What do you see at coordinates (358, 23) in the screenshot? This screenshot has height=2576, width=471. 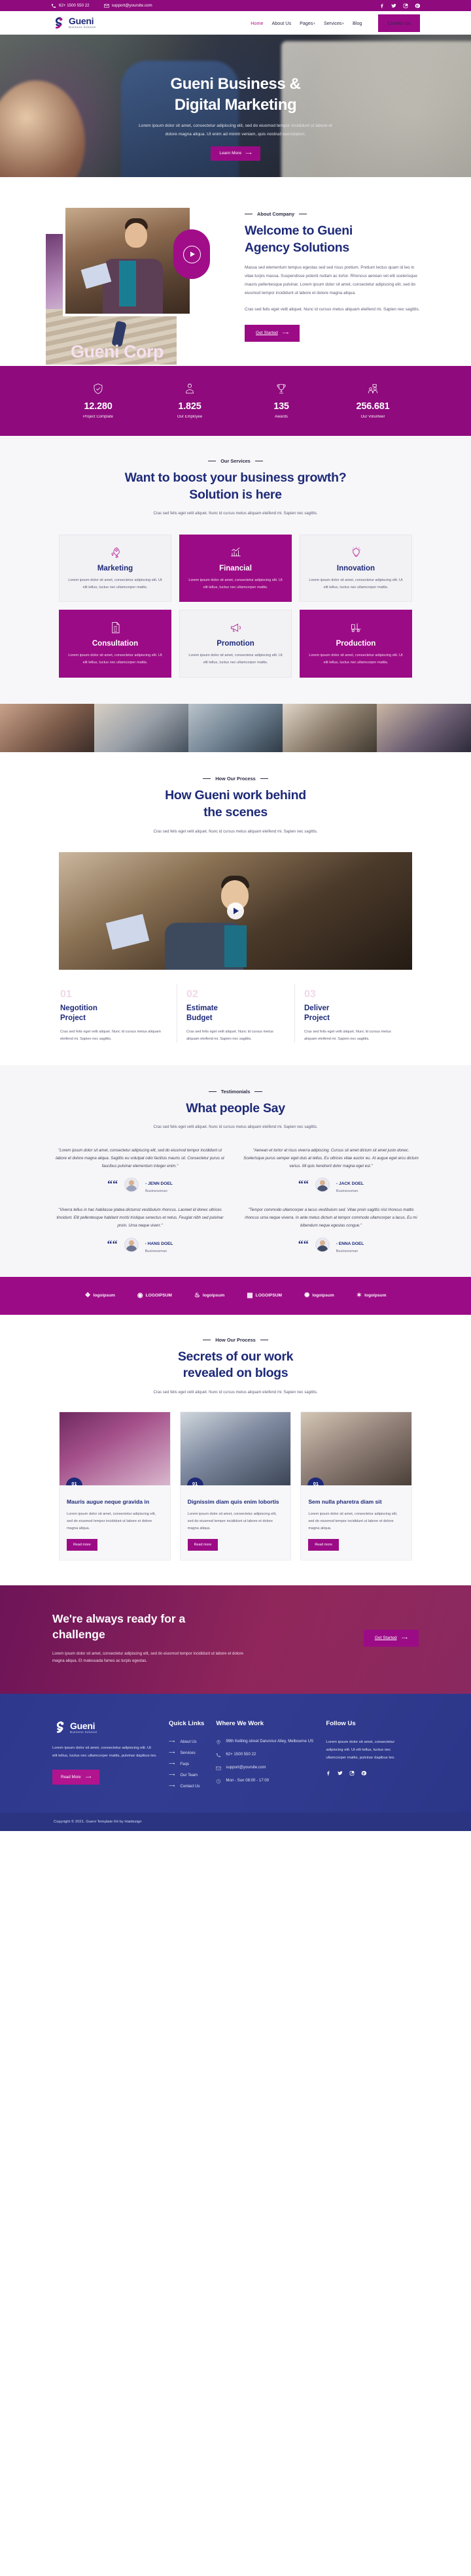 I see `nav-item-blog: Blog` at bounding box center [358, 23].